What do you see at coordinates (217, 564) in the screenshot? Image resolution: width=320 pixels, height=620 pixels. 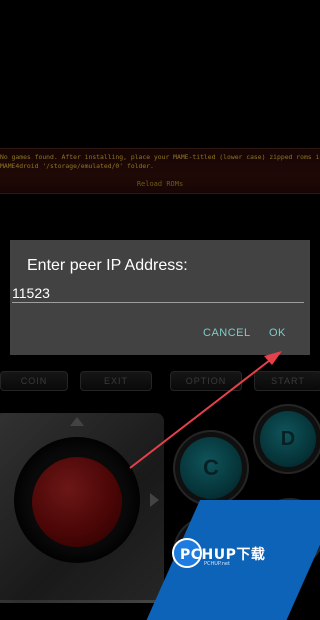 I see `watermark-subtext: PCHUP.net` at bounding box center [217, 564].